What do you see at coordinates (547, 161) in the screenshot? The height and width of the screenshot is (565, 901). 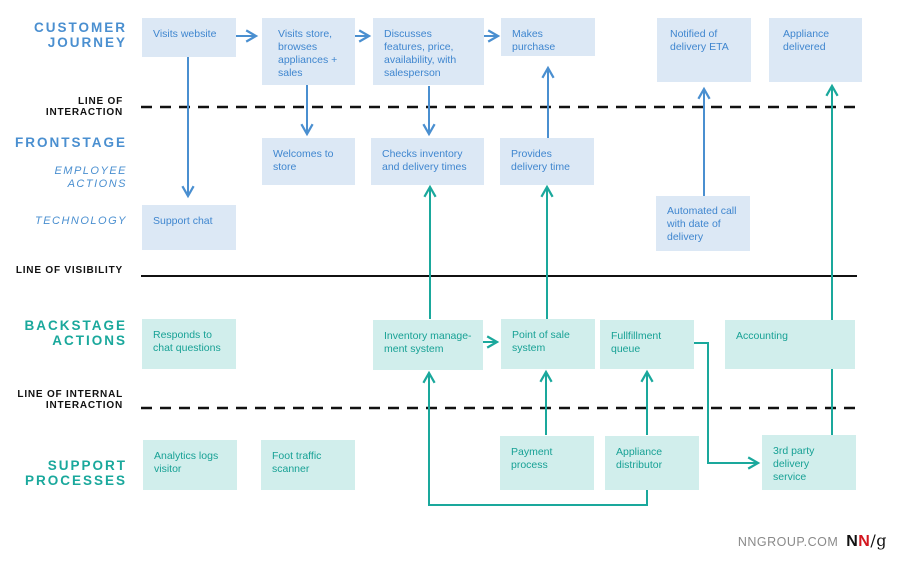 I see `employee-action: Provides delivery time` at bounding box center [547, 161].